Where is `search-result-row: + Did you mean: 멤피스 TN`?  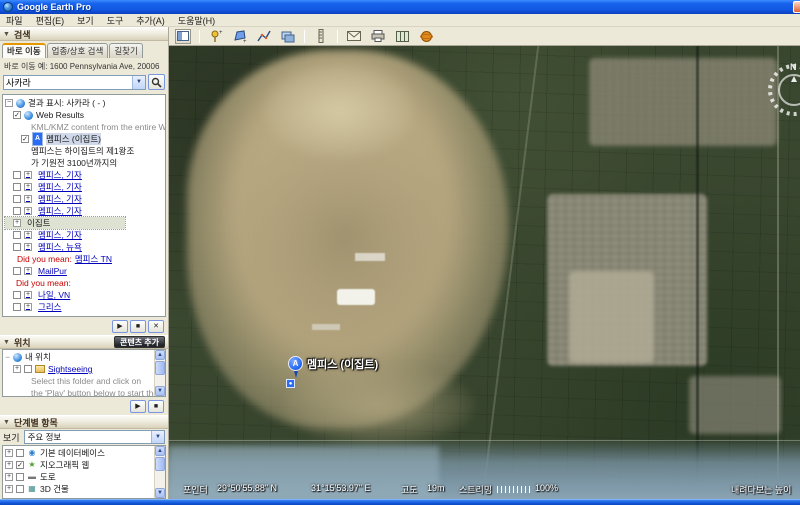 search-result-row: + Did you mean: 멤피스 TN is located at coordinates (85, 259).